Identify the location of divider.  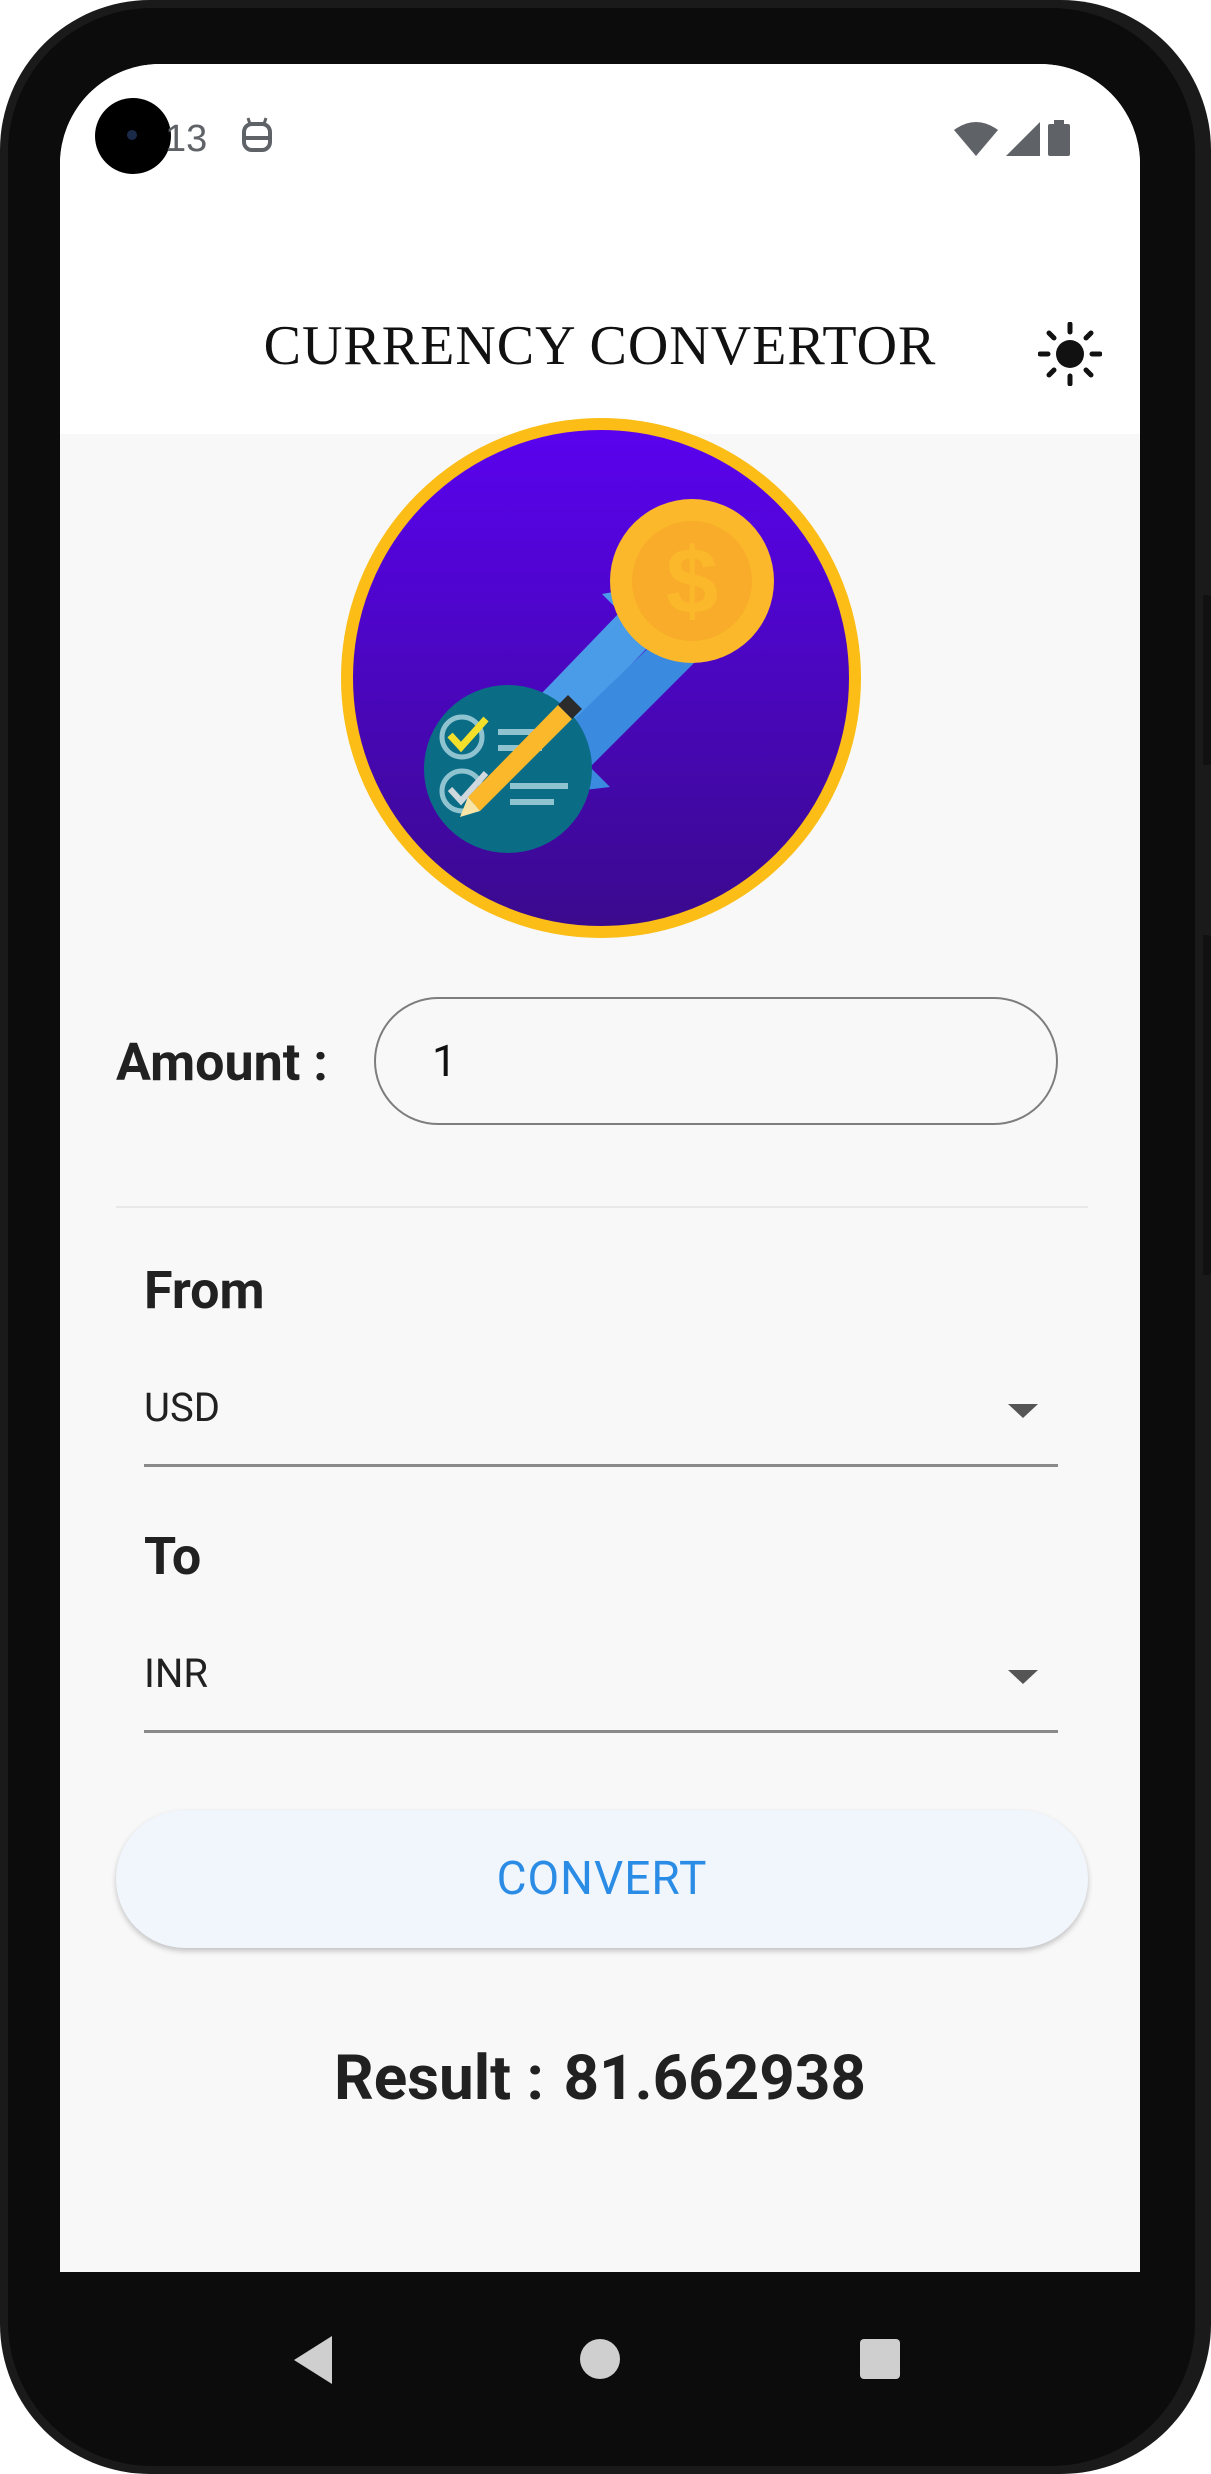
(602, 1207).